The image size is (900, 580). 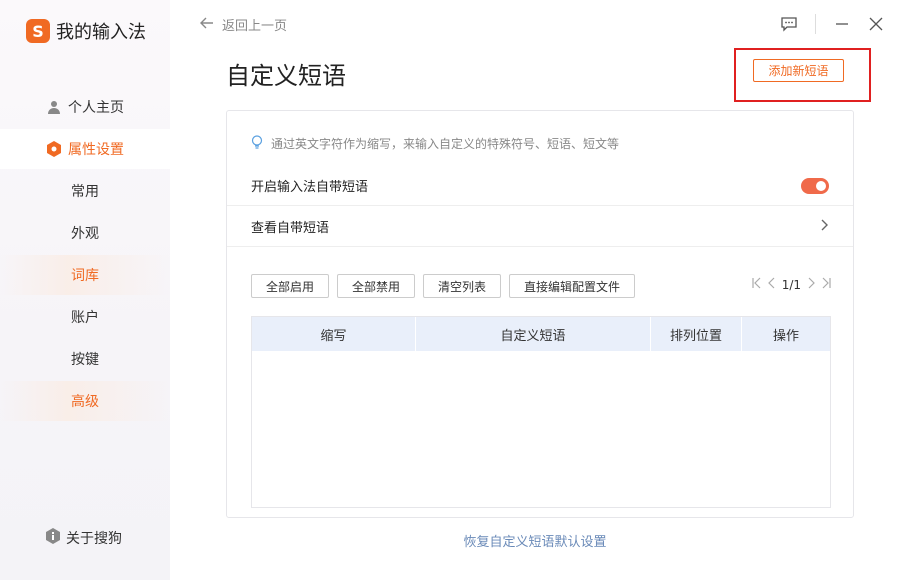 I want to click on table-header: 缩写 自定义短语 排列位置 操作, so click(x=541, y=334).